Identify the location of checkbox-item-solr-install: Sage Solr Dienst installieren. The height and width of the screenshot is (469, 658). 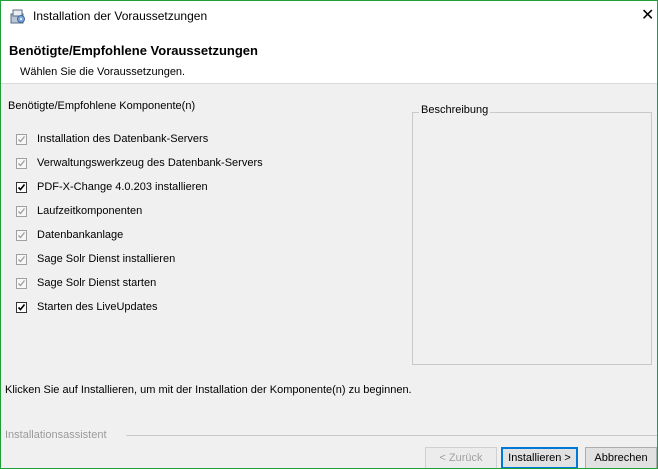
(210, 259).